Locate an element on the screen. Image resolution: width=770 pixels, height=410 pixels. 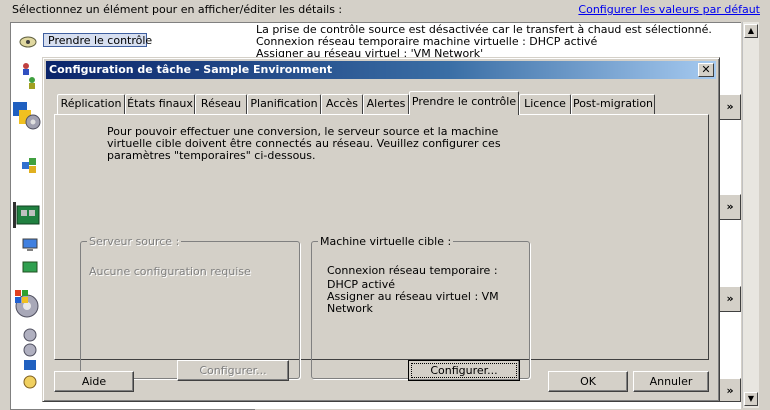
scroll-down-arrow-icon: ▼ is located at coordinates (751, 399).